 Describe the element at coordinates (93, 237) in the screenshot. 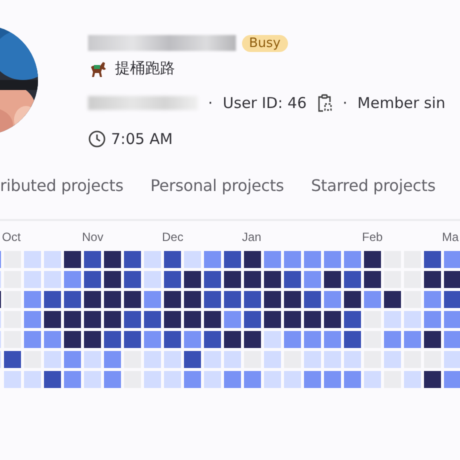

I see `month-label: Nov` at that location.